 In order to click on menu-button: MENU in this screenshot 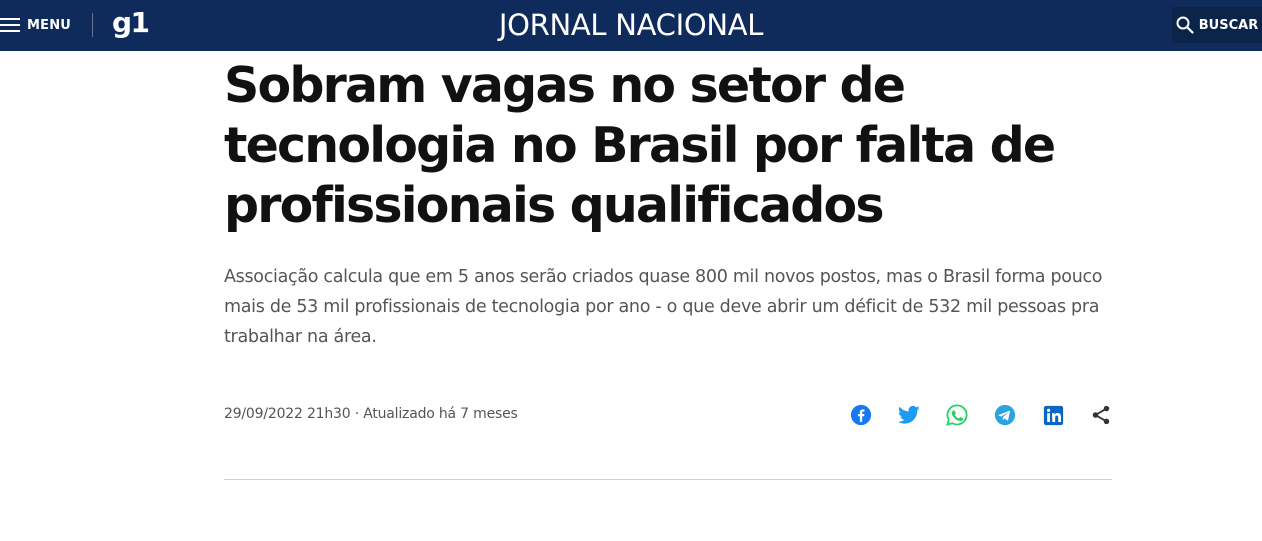, I will do `click(35, 25)`.